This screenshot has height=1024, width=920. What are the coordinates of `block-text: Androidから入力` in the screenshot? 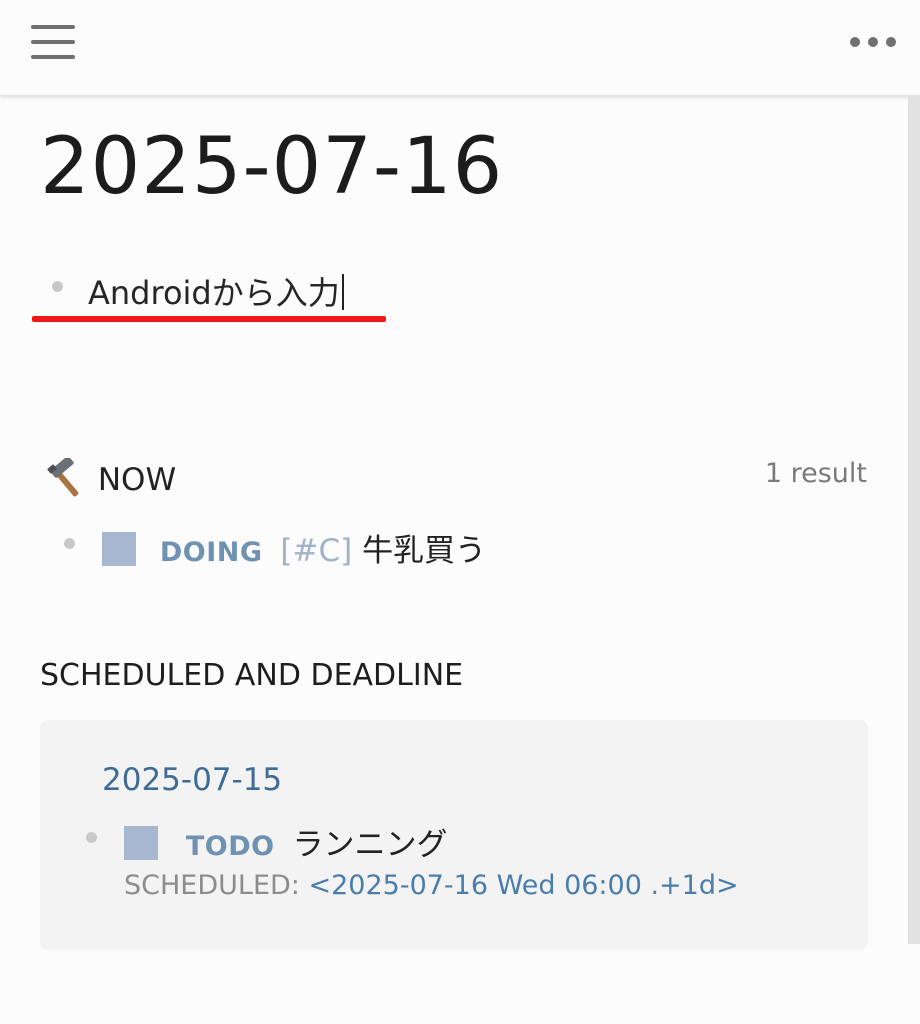 It's located at (214, 293).